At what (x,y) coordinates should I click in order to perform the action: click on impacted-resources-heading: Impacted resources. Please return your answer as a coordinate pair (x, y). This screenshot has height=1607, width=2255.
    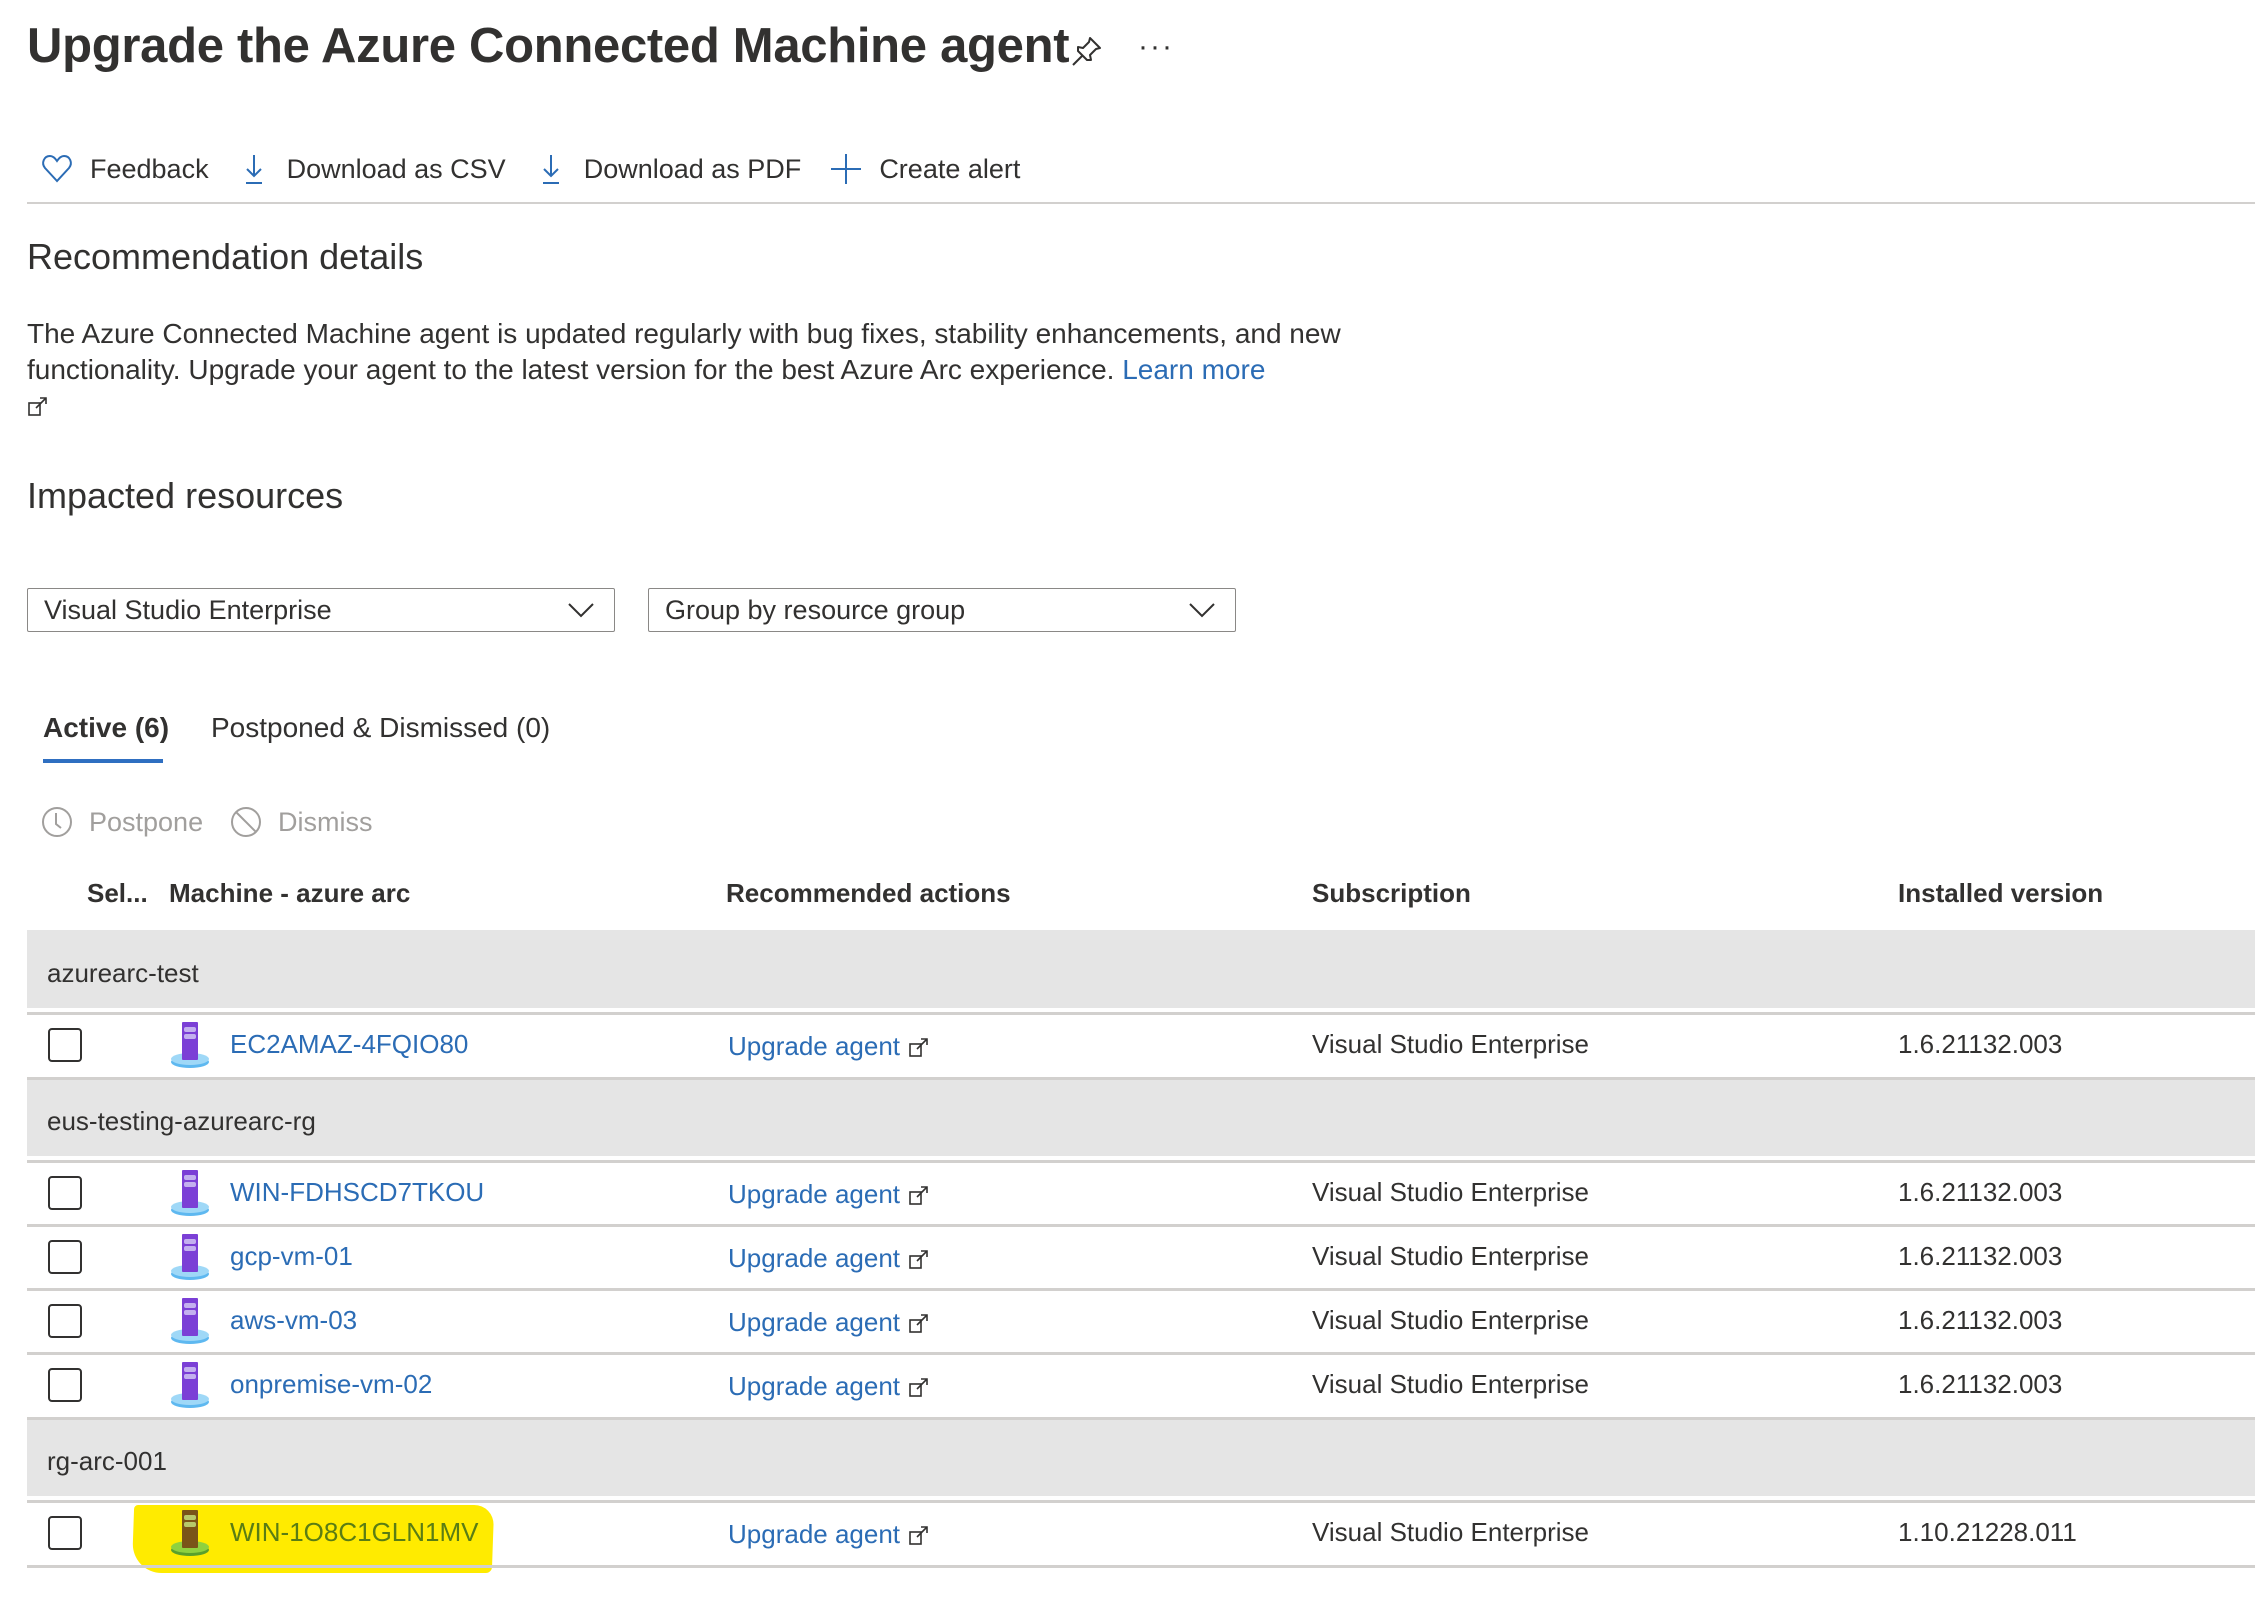
    Looking at the image, I should click on (185, 495).